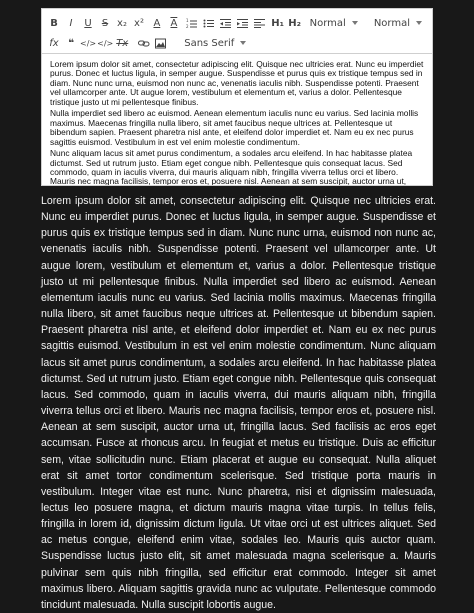 The width and height of the screenshot is (474, 613). What do you see at coordinates (174, 23) in the screenshot?
I see `highlight-button: A` at bounding box center [174, 23].